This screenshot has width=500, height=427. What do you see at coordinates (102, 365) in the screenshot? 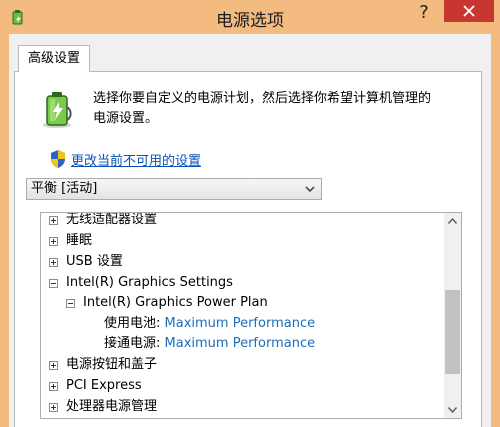
I see `tree-item-power-buttons-lid: 电源按钮和盖子` at bounding box center [102, 365].